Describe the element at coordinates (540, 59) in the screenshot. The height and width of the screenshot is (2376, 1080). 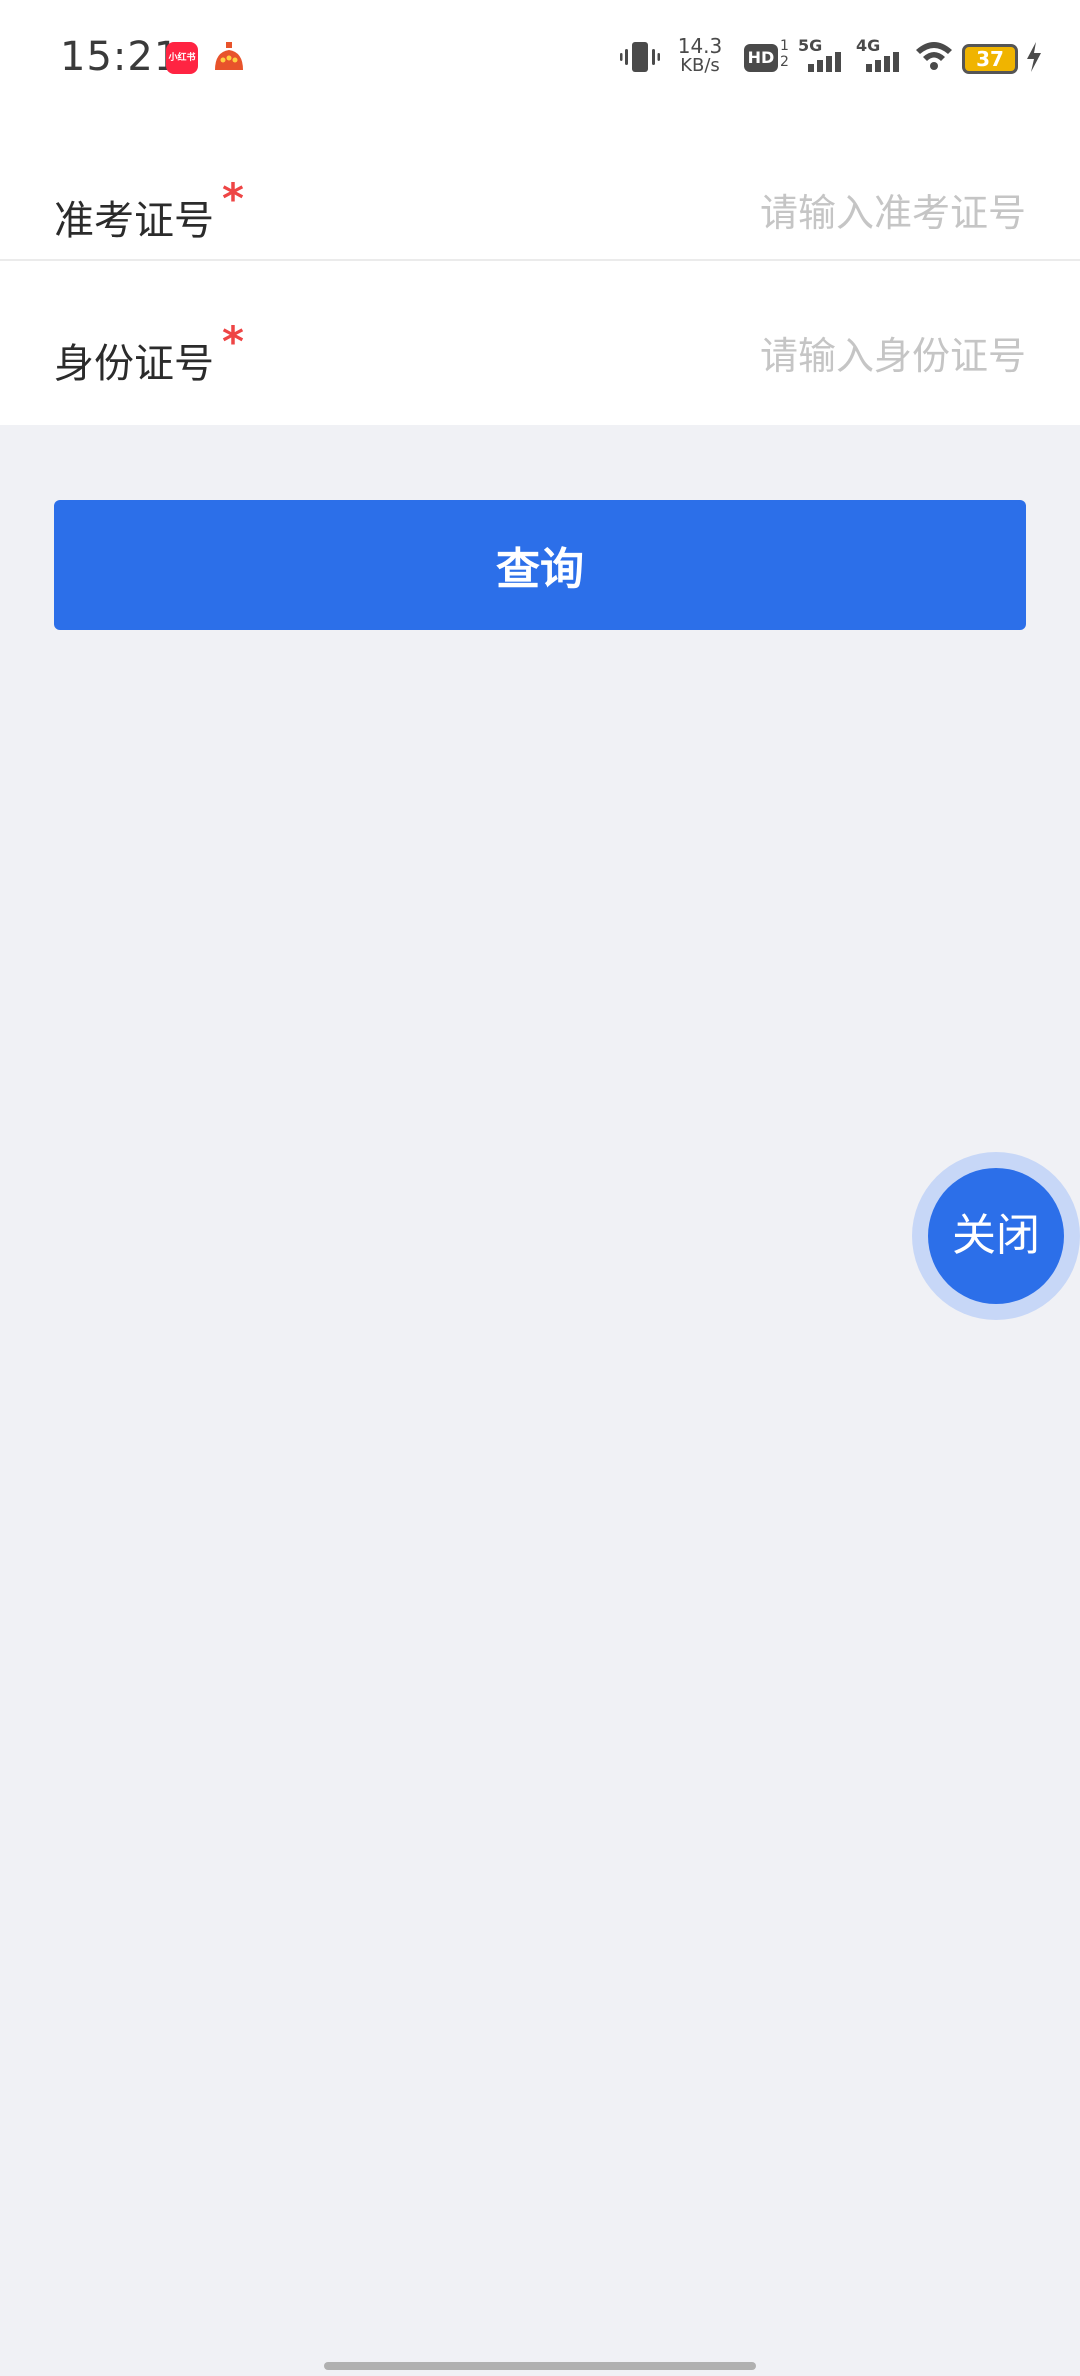
I see `status-bar: 15:21 小红书 14.3 KB/s HD 1 2 5G 4G 37` at that location.